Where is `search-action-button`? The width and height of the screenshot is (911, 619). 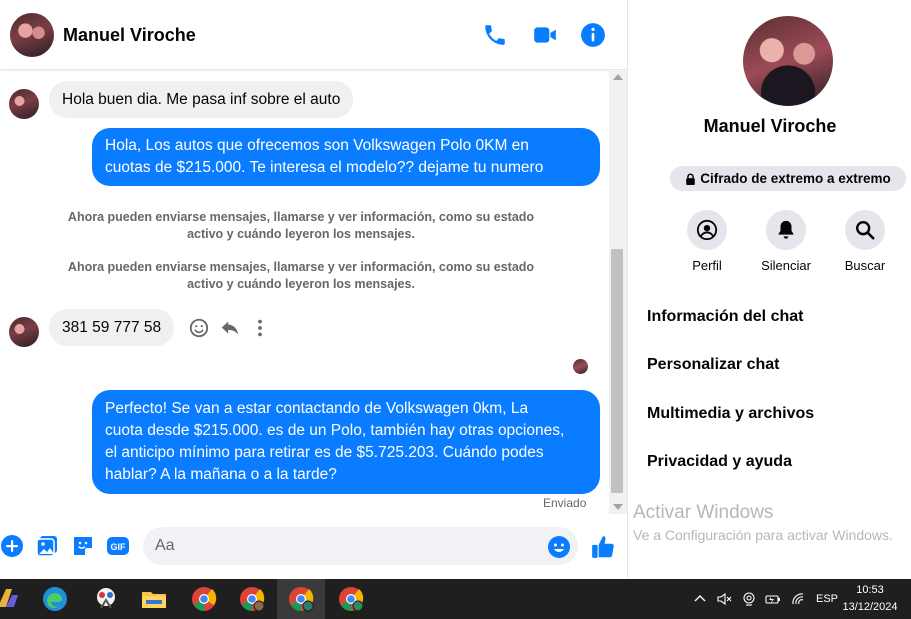
search-action-button is located at coordinates (865, 230).